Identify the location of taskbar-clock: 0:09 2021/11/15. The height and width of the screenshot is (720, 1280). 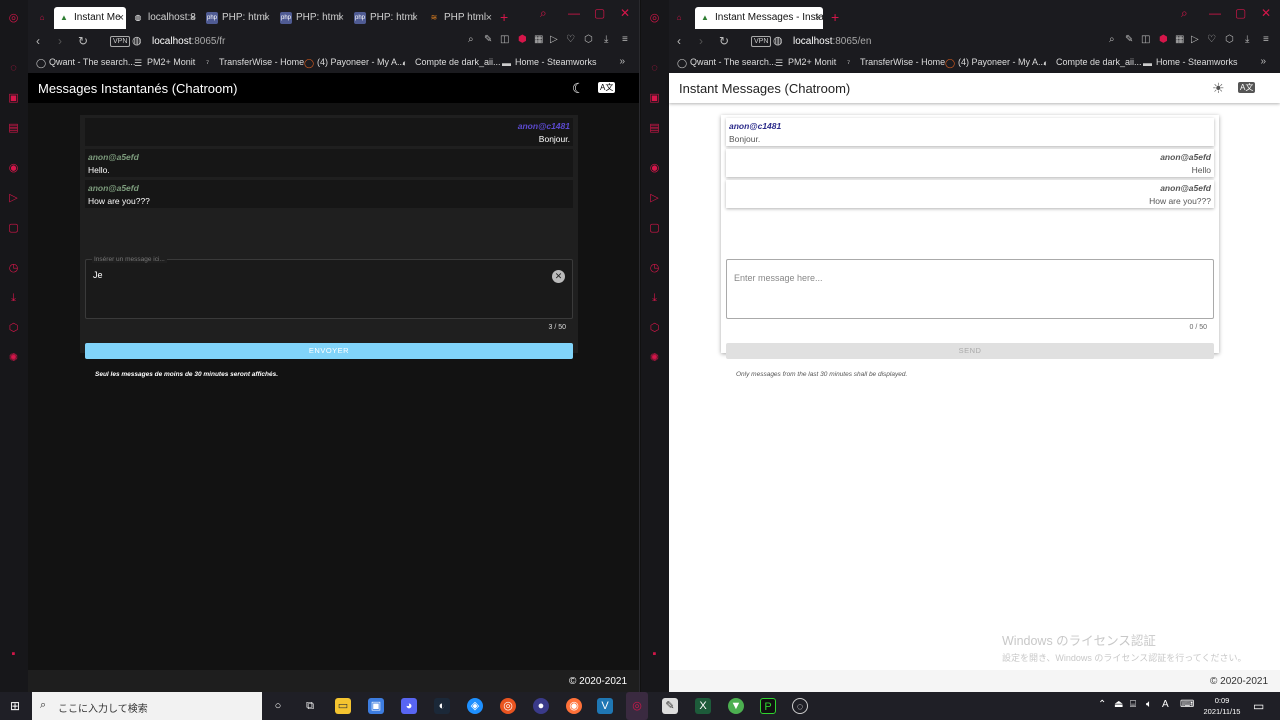
(1222, 706).